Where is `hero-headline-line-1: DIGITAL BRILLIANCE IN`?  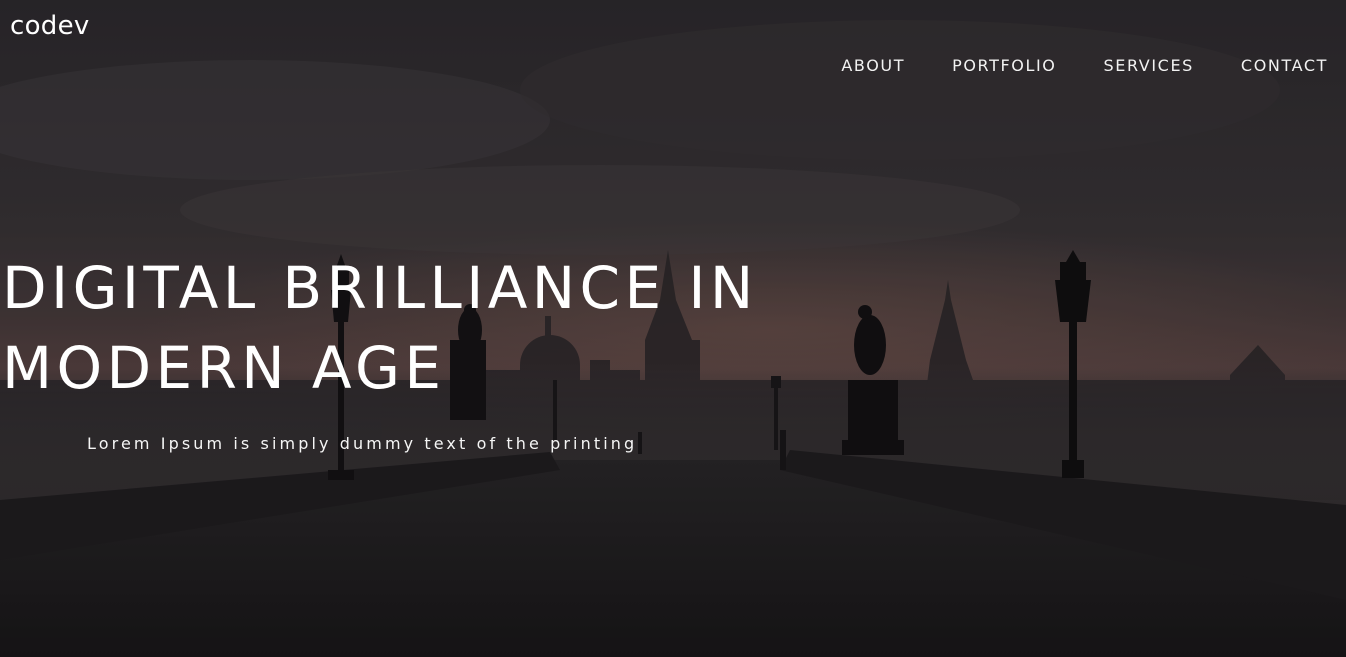
hero-headline-line-1: DIGITAL BRILLIANCE IN is located at coordinates (380, 288).